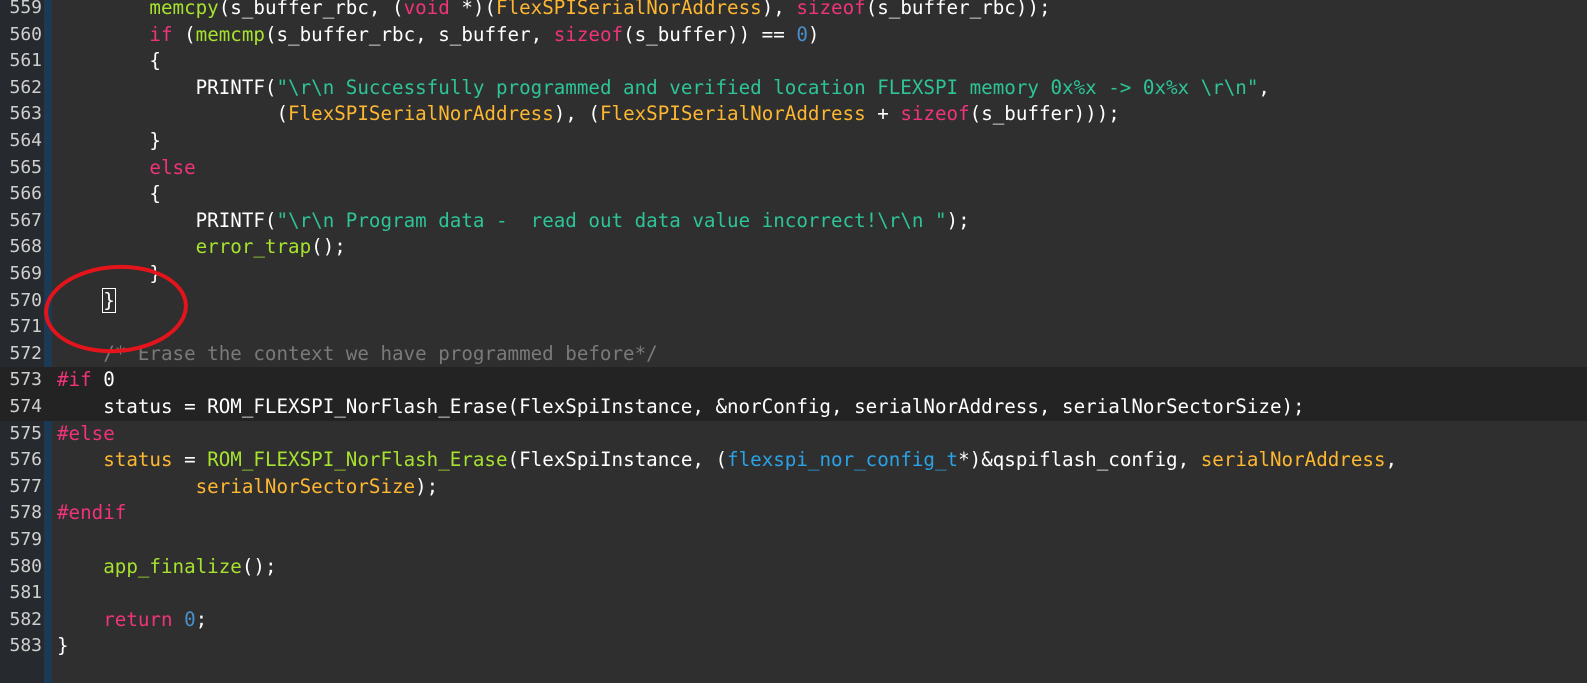 This screenshot has height=683, width=1587. What do you see at coordinates (25, 539) in the screenshot?
I see `line-number: 579` at bounding box center [25, 539].